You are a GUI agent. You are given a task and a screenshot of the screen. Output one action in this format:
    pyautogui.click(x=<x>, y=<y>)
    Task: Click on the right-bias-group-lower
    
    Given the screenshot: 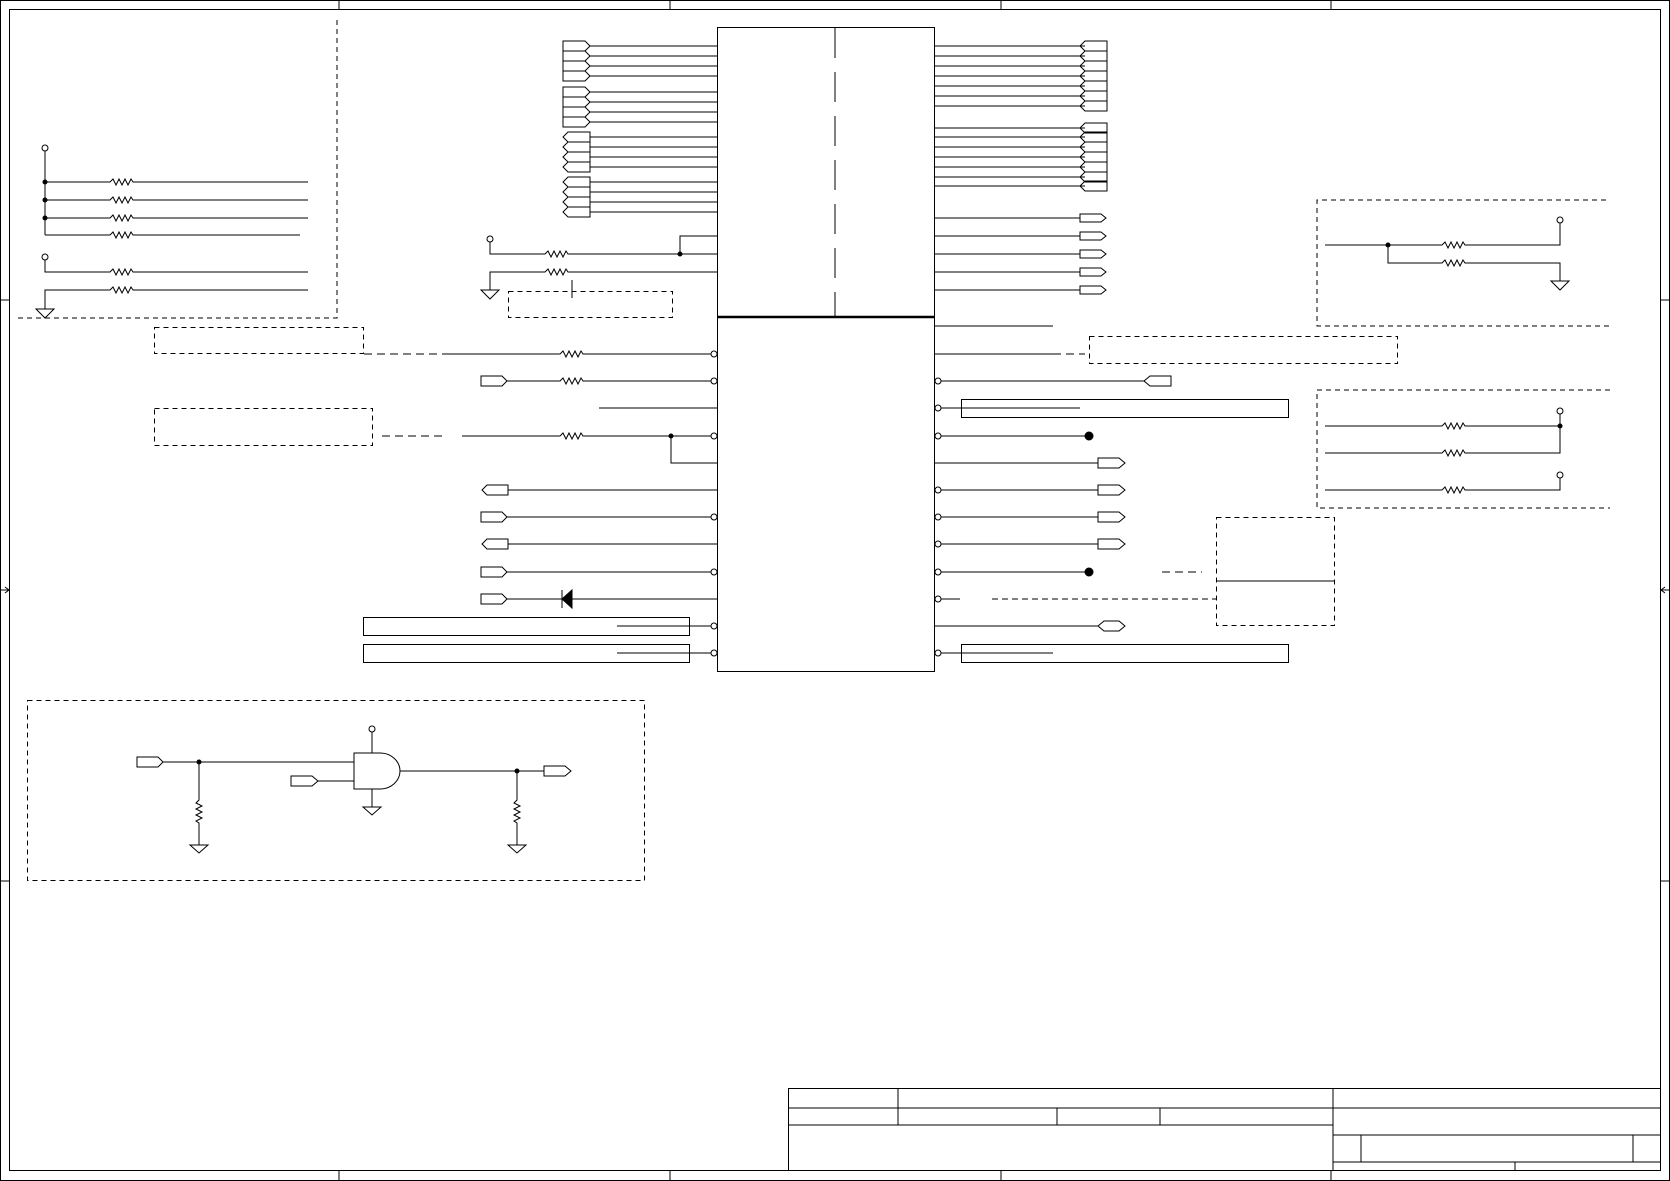 What is the action you would take?
    pyautogui.click(x=1463, y=449)
    